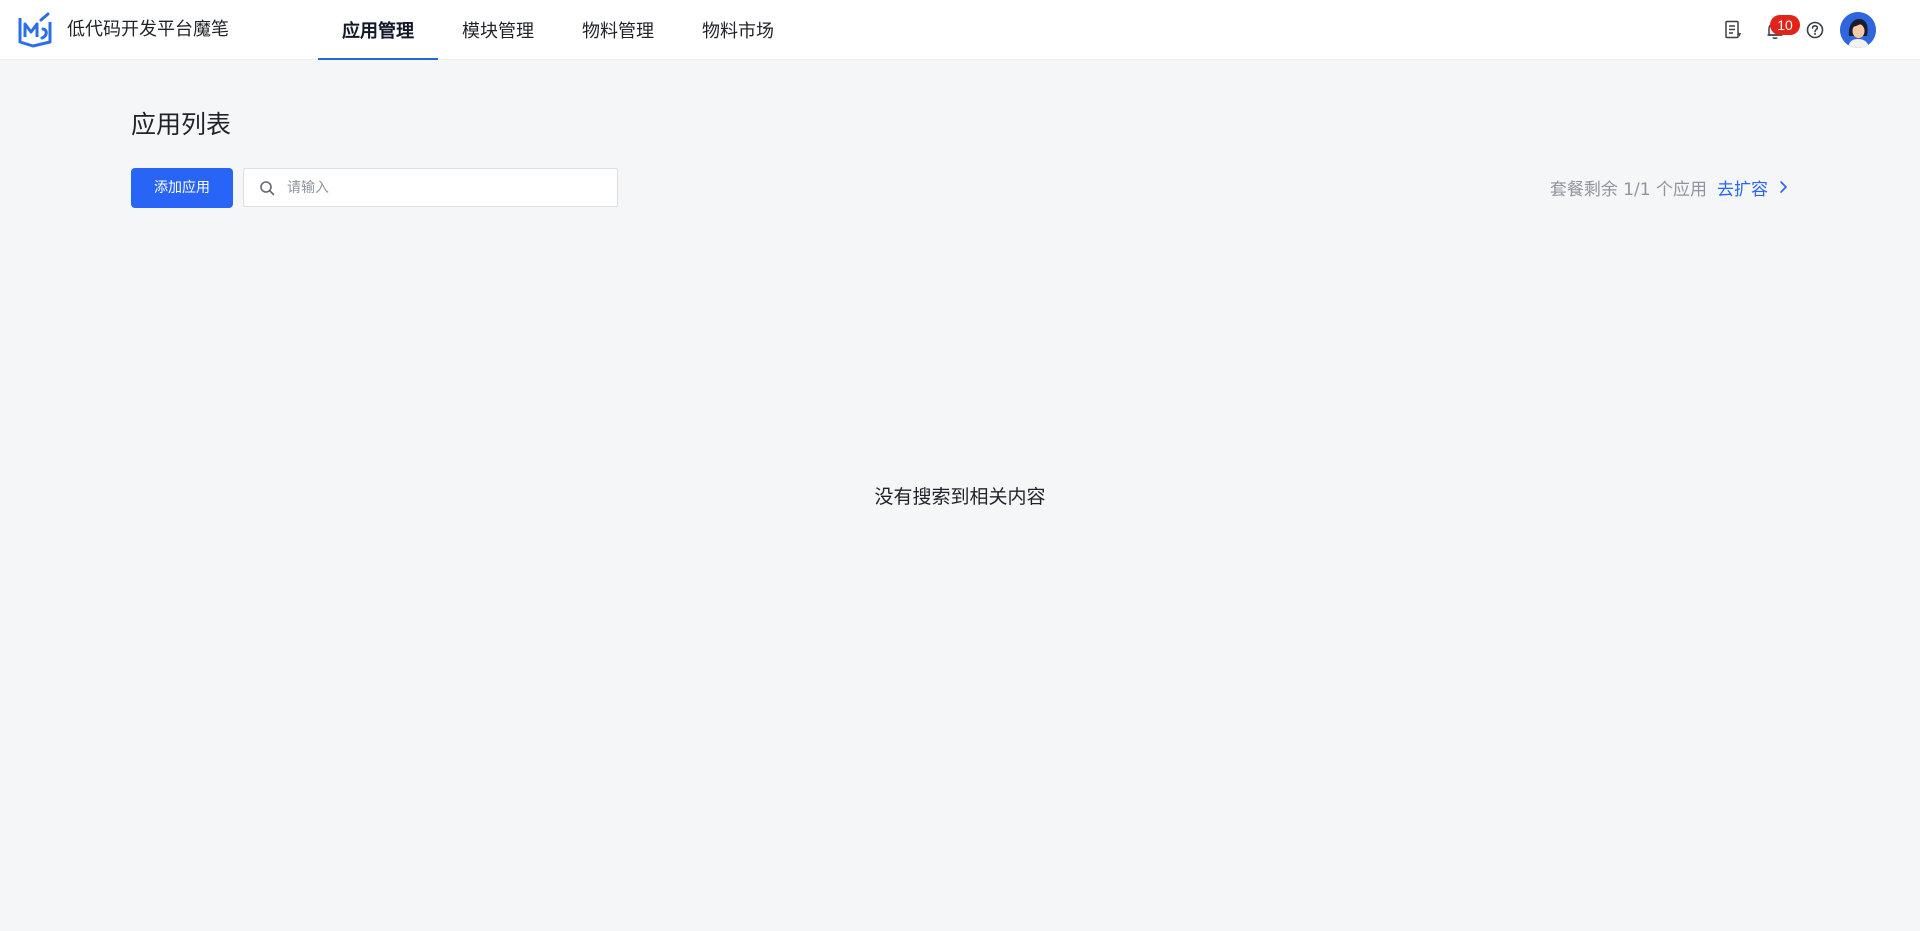 This screenshot has width=1920, height=931. I want to click on avatar-illustration-icon, so click(1858, 30).